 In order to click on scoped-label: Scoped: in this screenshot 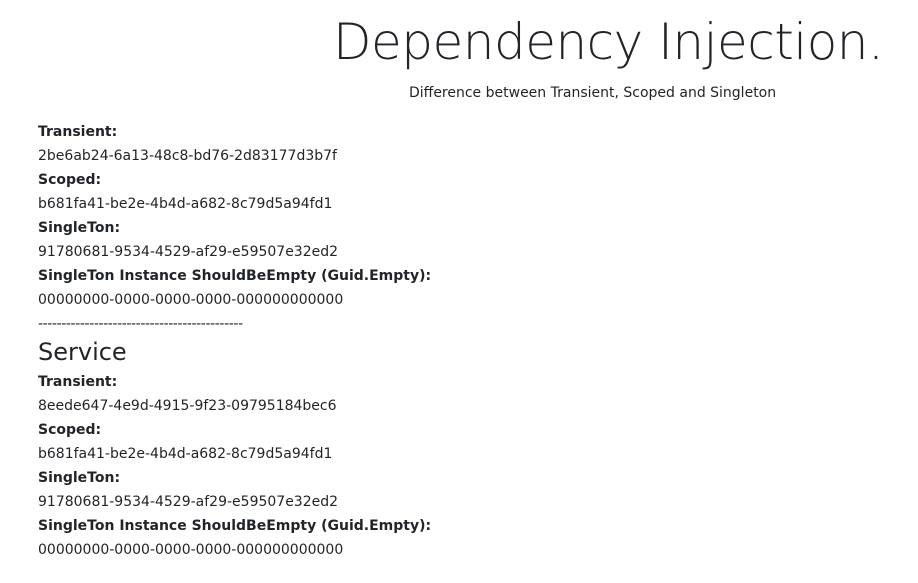, I will do `click(70, 180)`.